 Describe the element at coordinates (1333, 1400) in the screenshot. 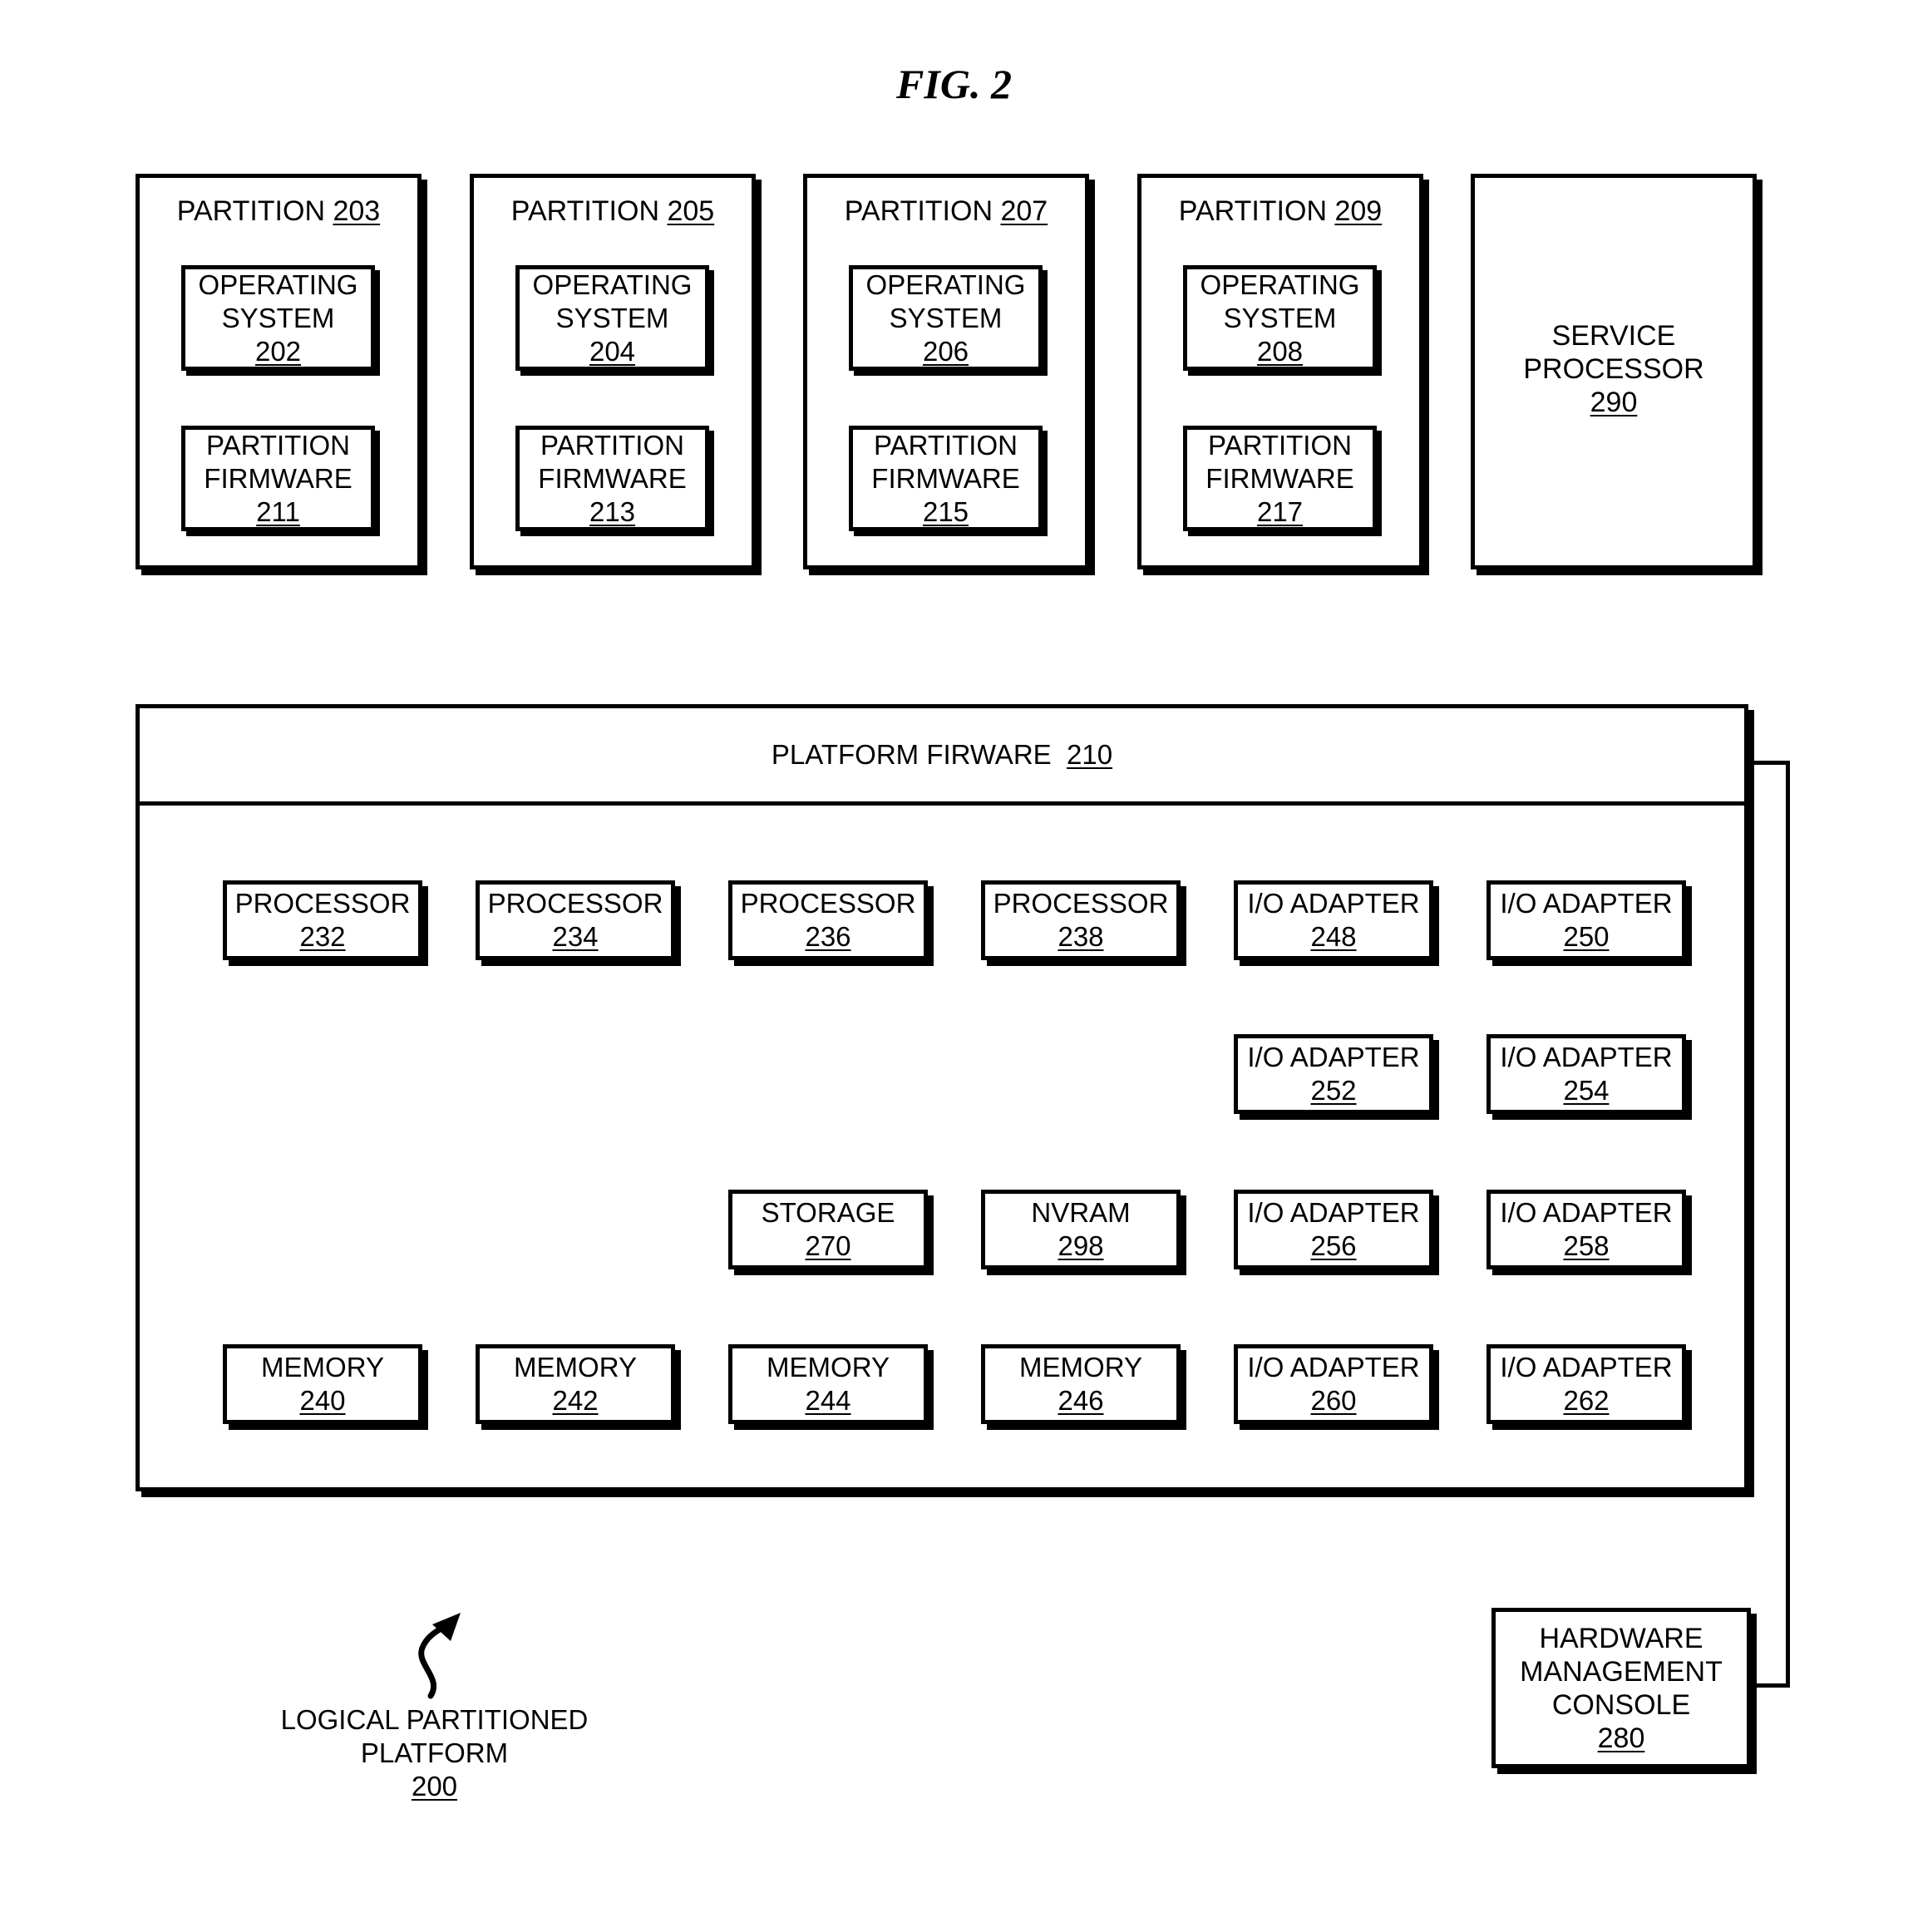

I see `io-adapter-ref: 260` at that location.